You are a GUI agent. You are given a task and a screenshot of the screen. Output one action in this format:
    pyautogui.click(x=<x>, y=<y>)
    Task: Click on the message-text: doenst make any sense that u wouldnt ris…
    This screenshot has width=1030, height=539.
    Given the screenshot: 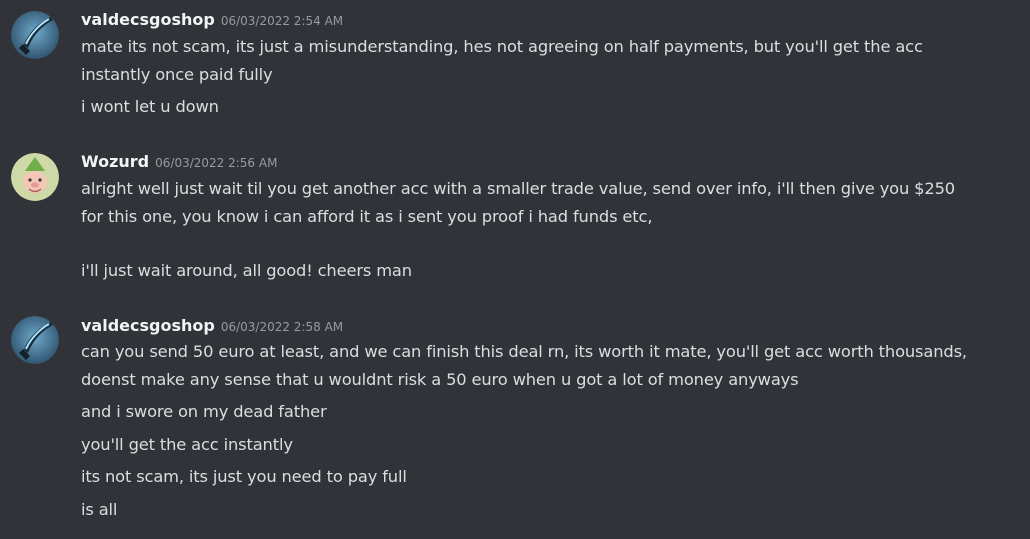 What is the action you would take?
    pyautogui.click(x=440, y=379)
    